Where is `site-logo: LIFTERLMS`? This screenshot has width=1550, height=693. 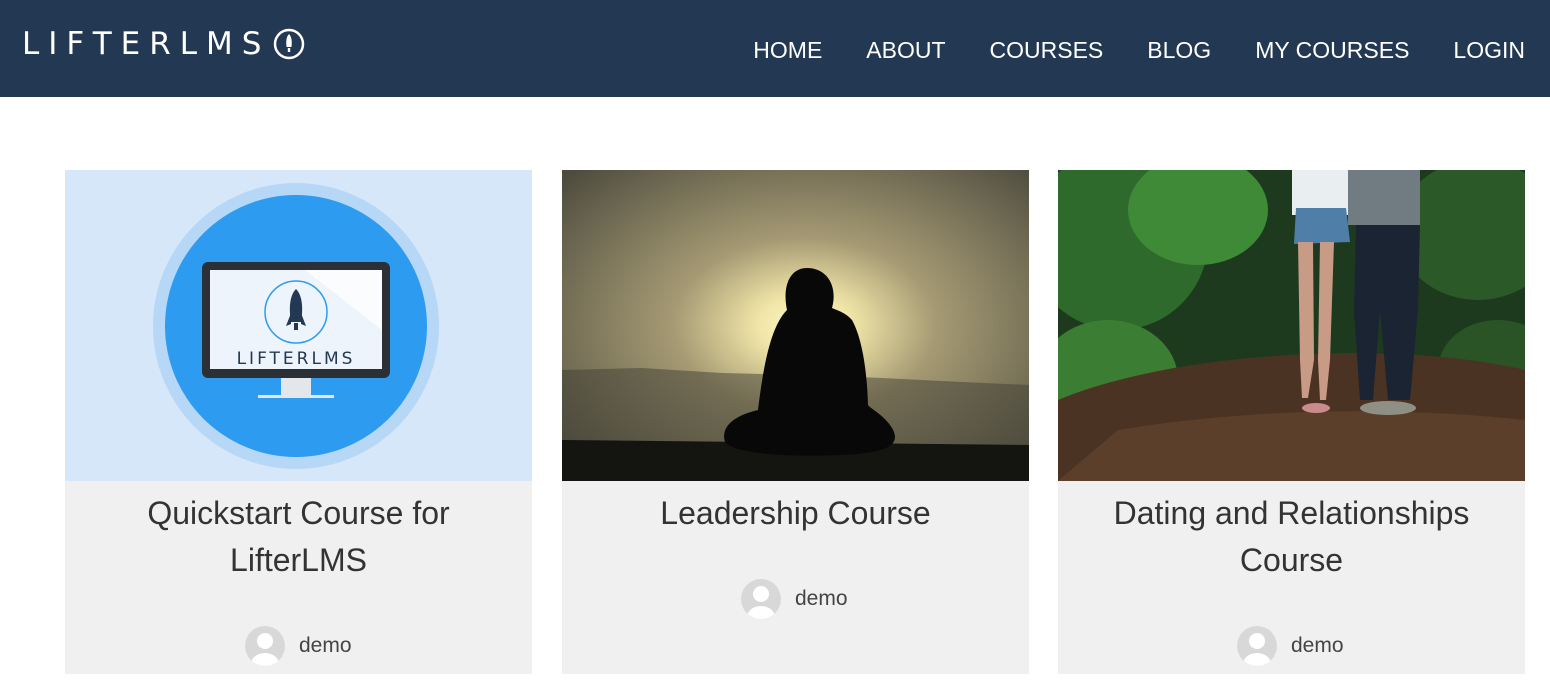 site-logo: LIFTERLMS is located at coordinates (164, 44).